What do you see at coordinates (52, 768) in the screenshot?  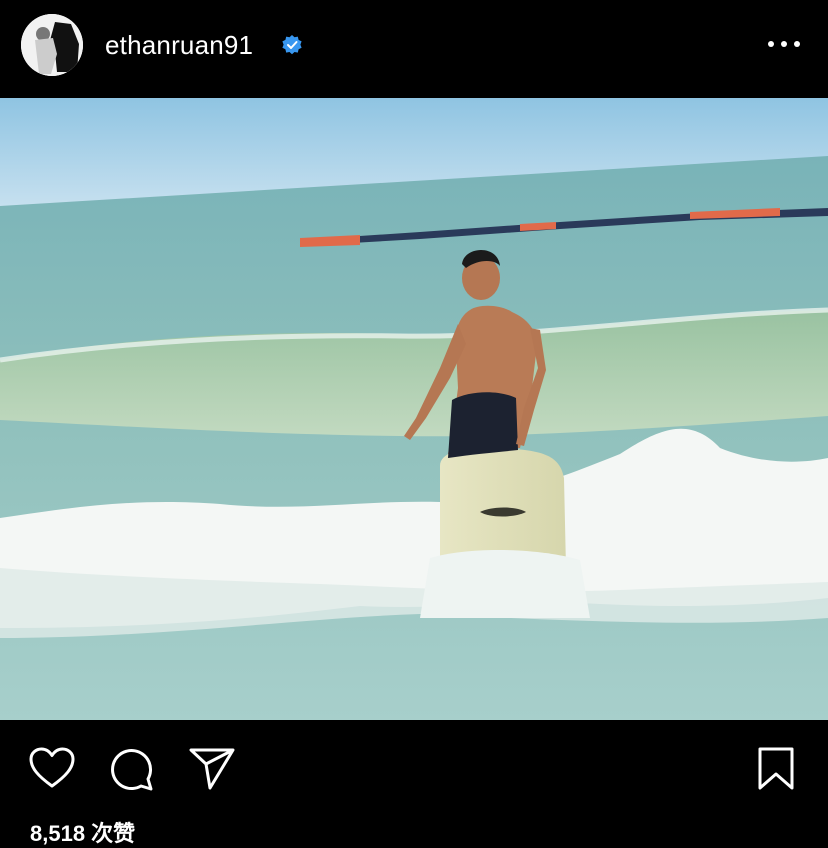 I see `heart-icon` at bounding box center [52, 768].